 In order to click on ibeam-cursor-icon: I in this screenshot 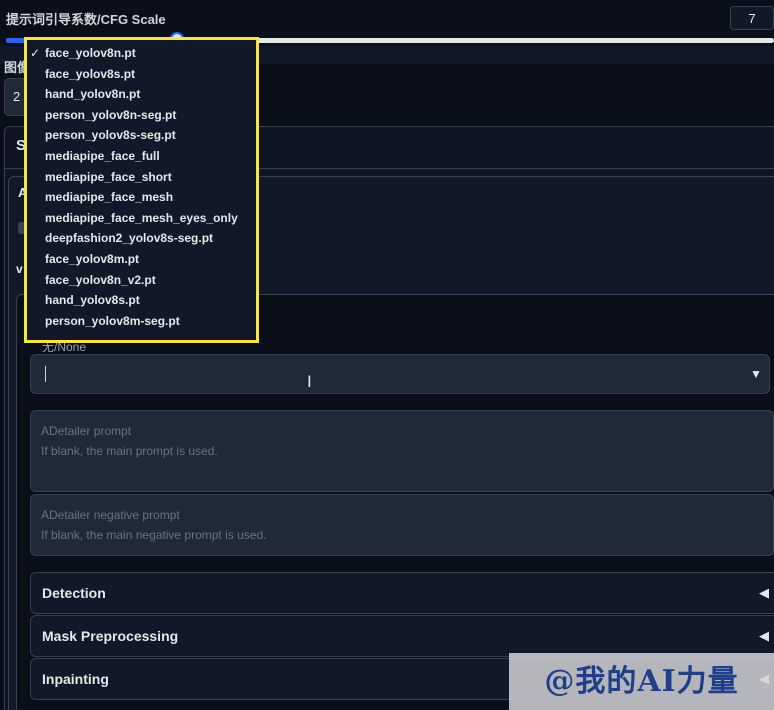, I will do `click(309, 381)`.